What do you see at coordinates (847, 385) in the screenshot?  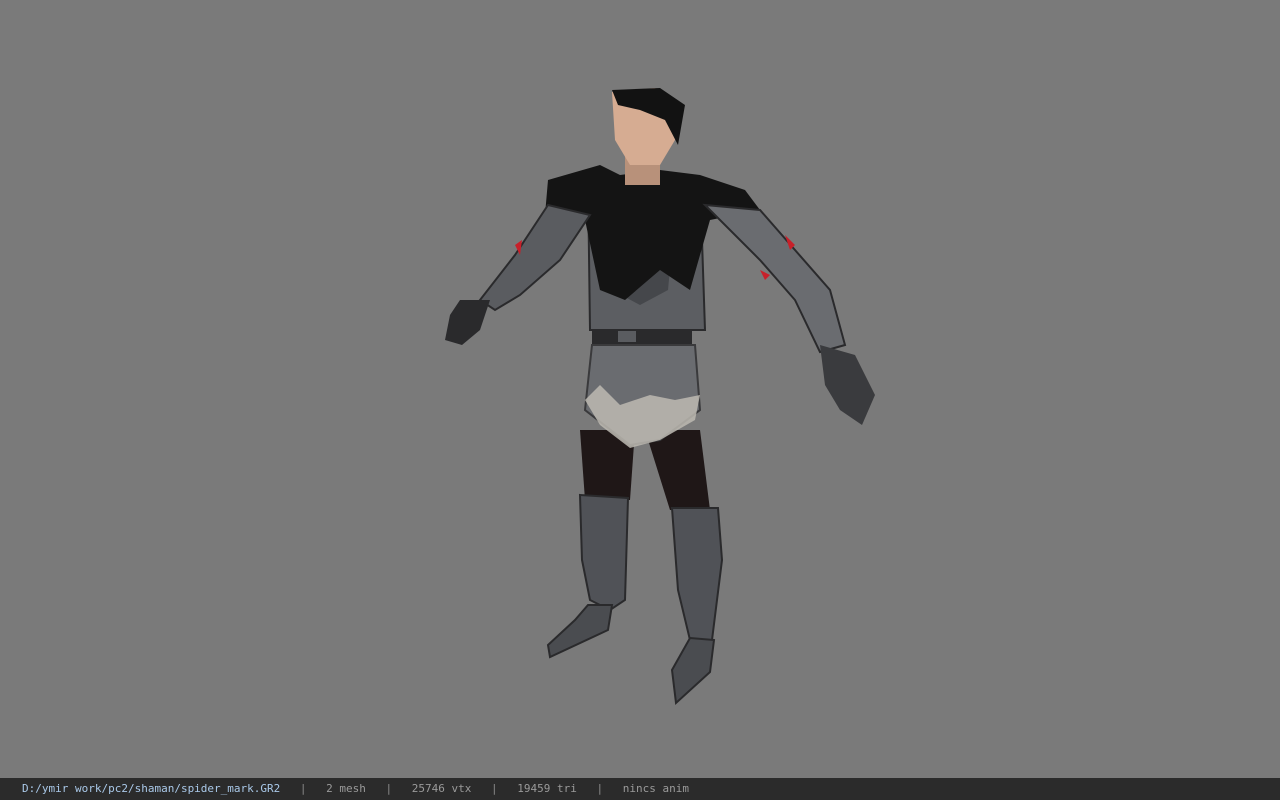 I see `right-gauntlet` at bounding box center [847, 385].